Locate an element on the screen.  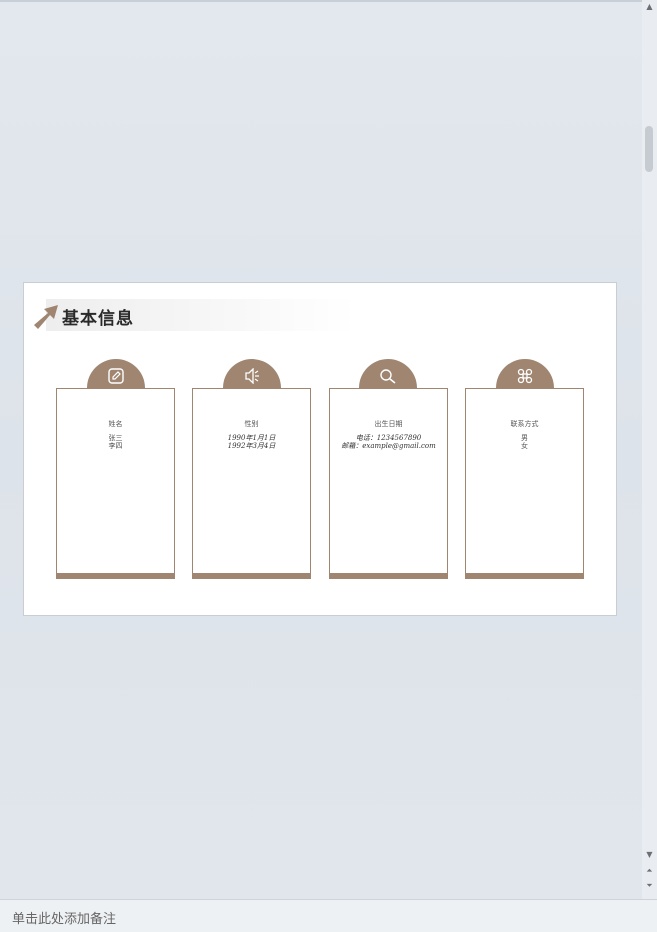
search-icon is located at coordinates (388, 376).